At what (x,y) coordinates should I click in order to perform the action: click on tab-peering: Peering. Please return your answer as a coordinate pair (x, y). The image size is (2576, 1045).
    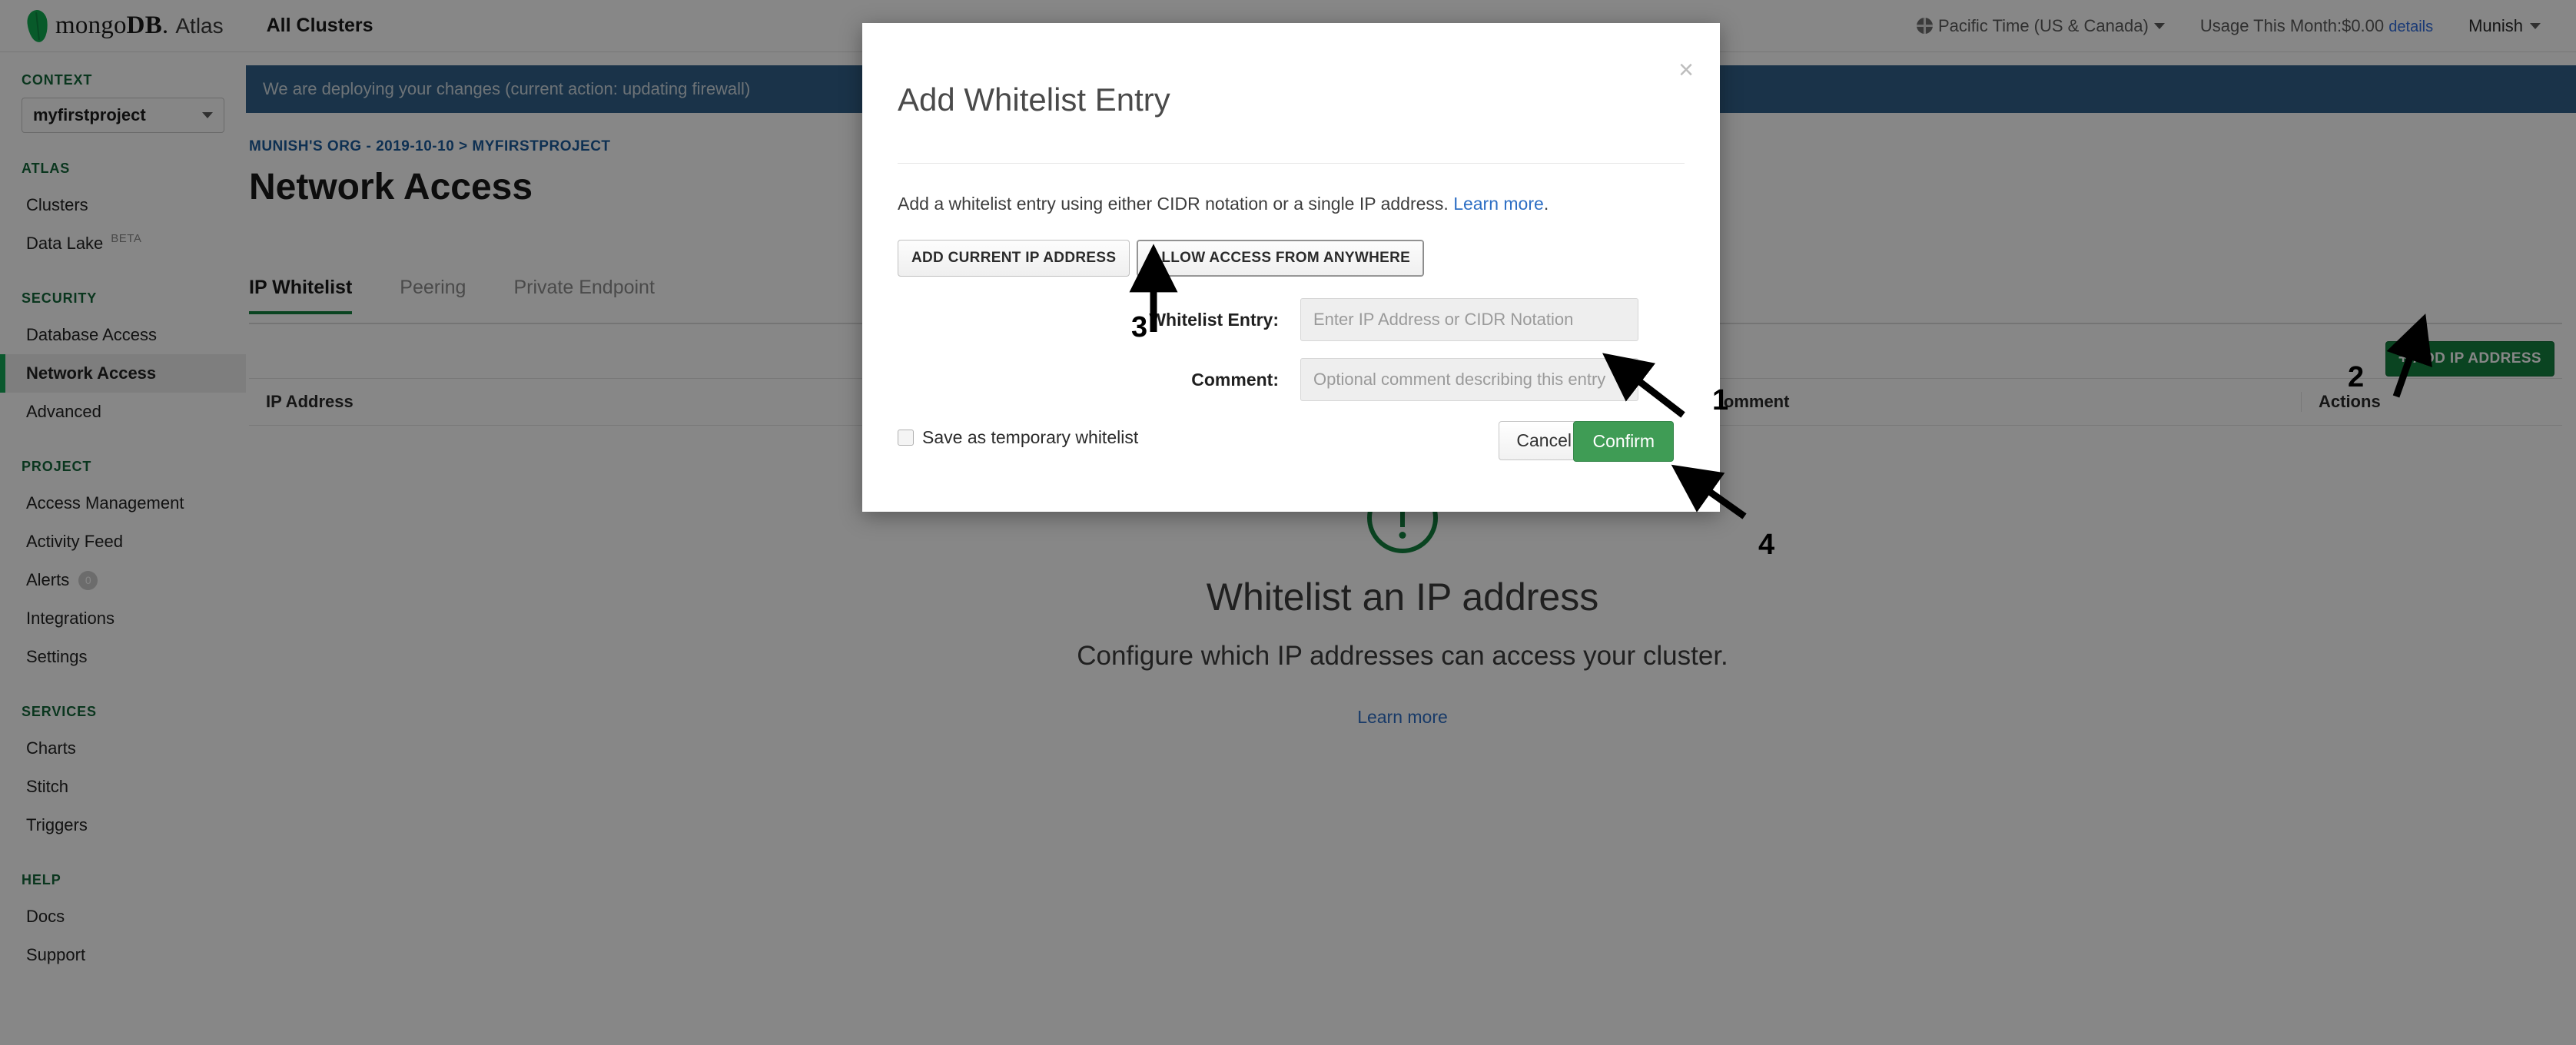
    Looking at the image, I should click on (433, 295).